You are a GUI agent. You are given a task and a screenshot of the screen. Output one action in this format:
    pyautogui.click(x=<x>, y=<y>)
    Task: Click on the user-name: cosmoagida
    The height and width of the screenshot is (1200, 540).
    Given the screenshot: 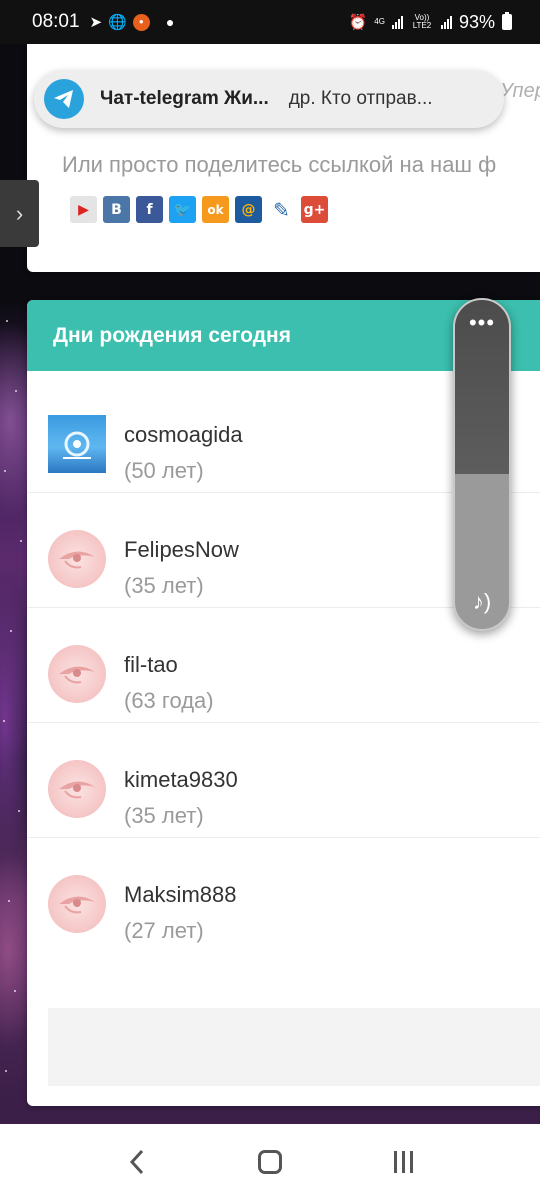 What is the action you would take?
    pyautogui.click(x=183, y=435)
    